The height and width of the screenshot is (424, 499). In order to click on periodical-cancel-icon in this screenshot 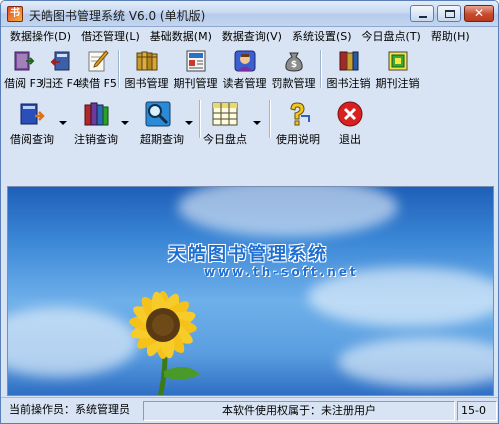, I will do `click(397, 61)`.